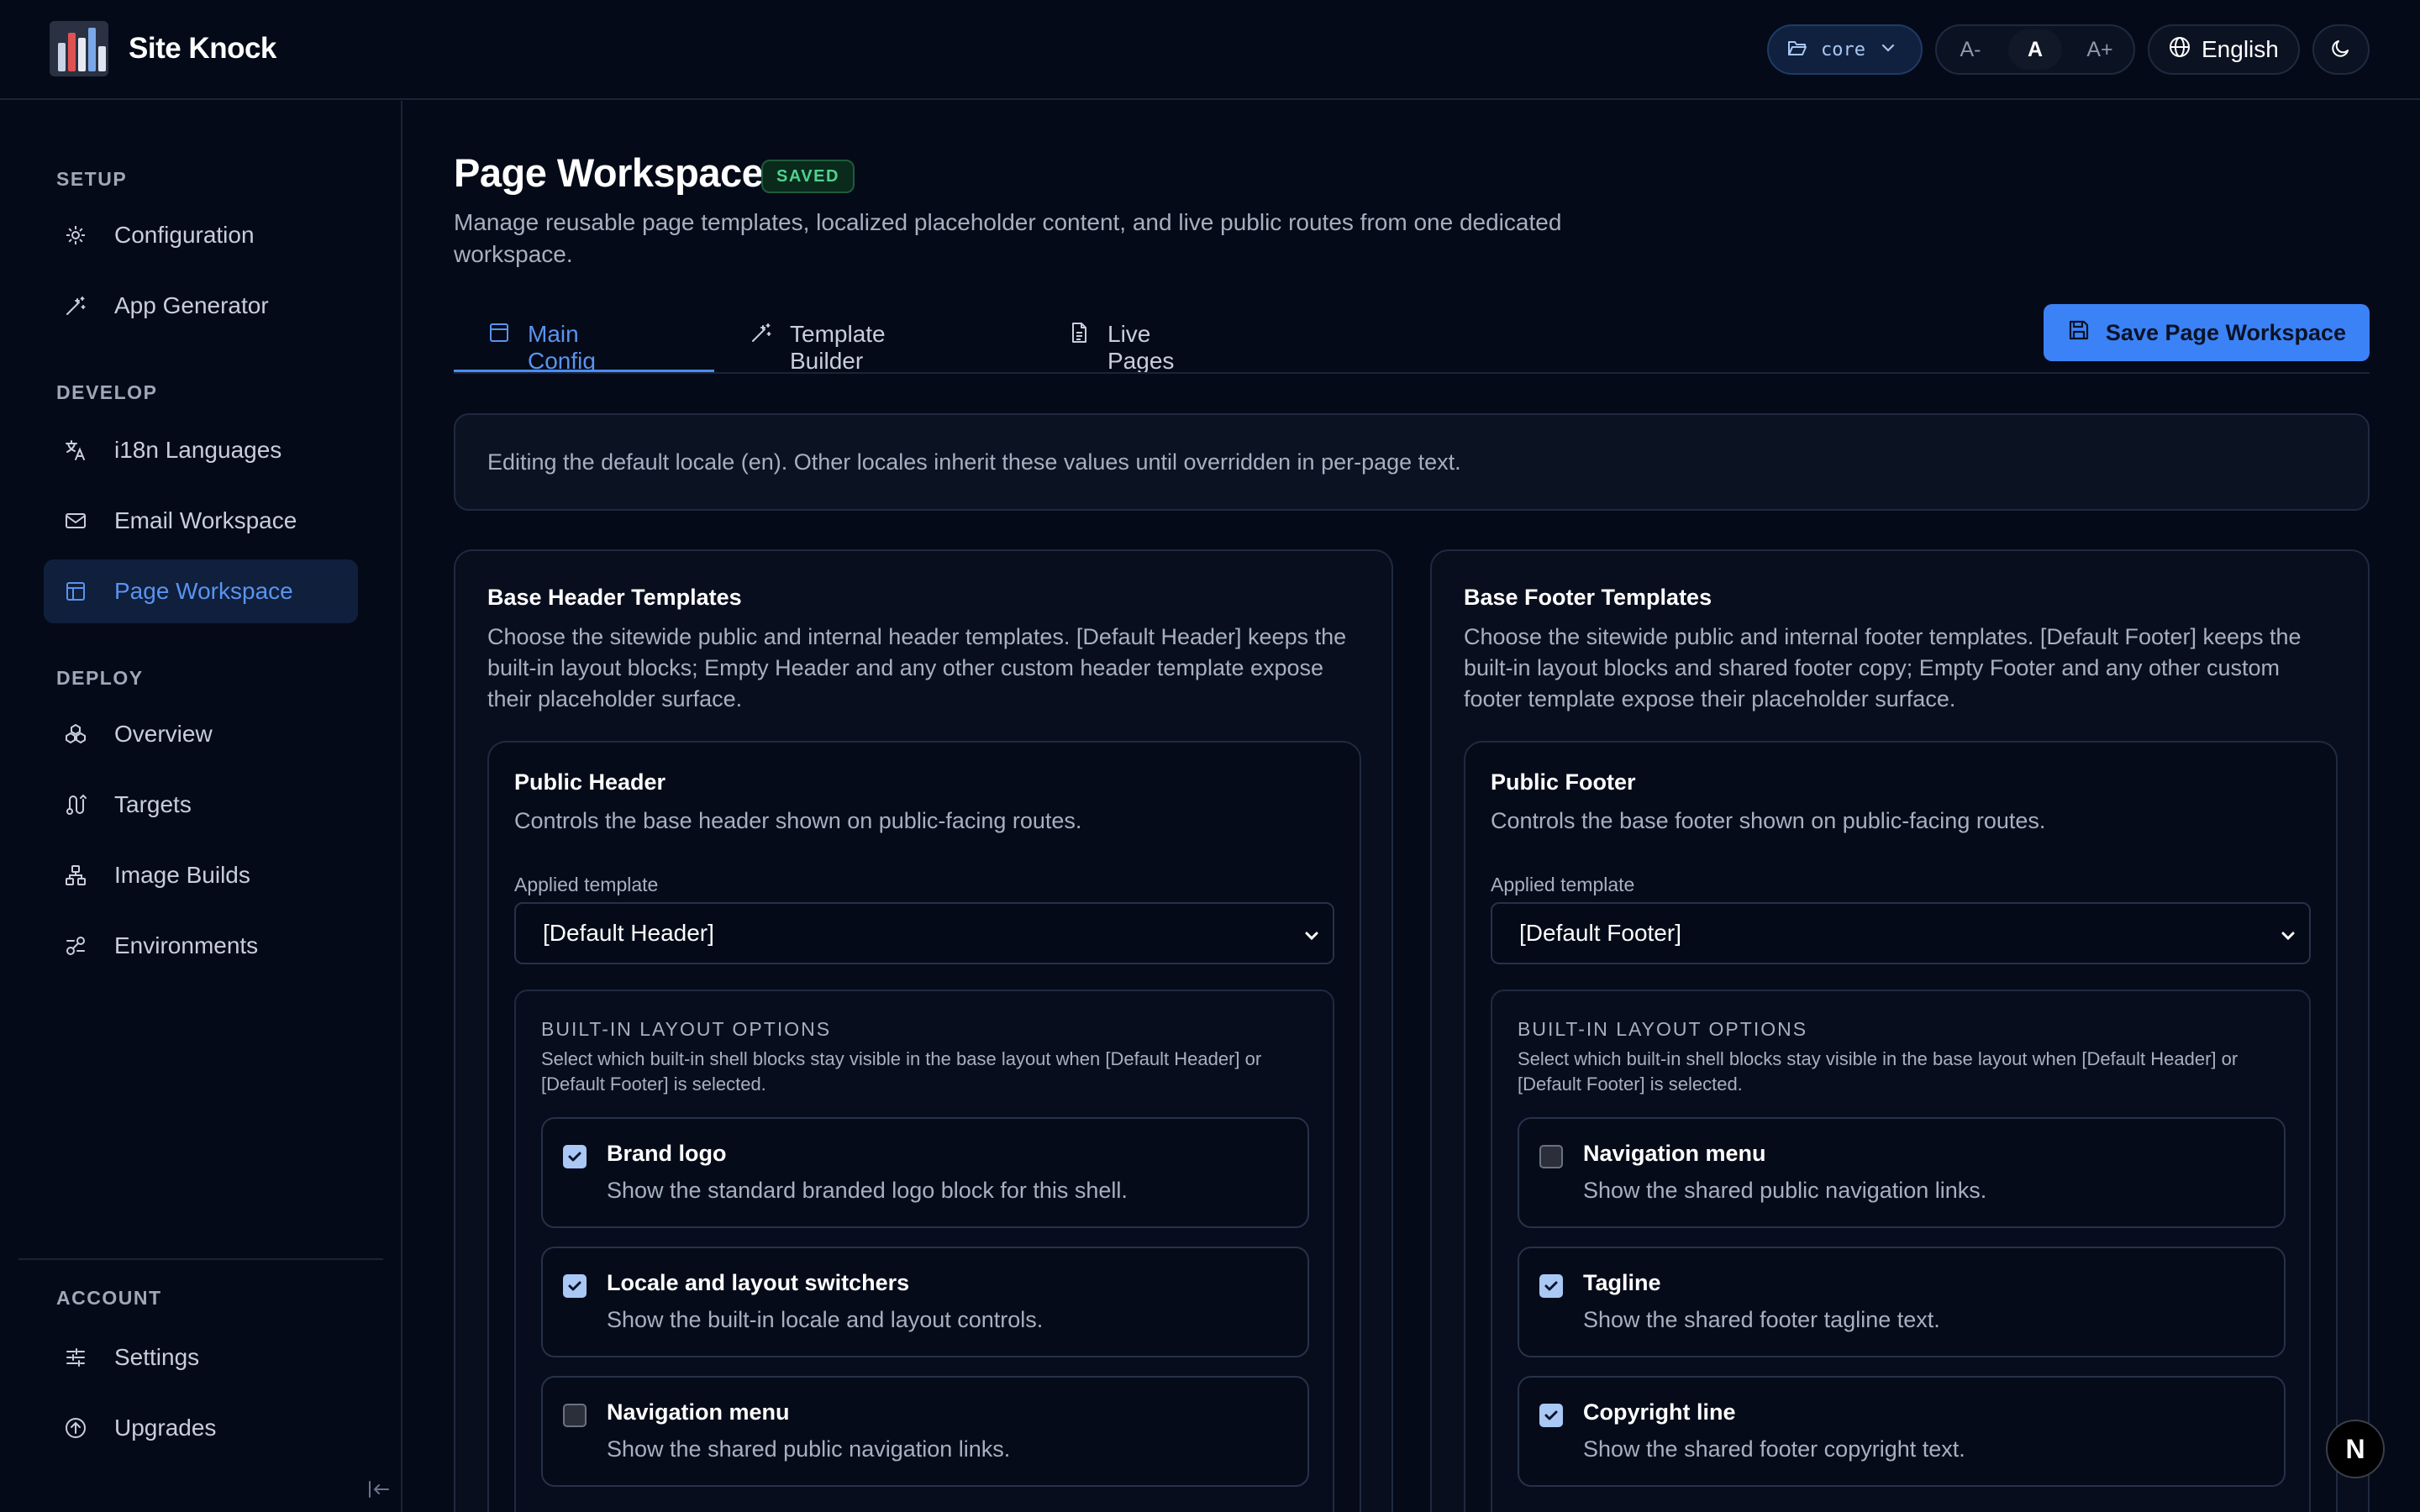  I want to click on sidebar-item-page-workspace: Page Workspace, so click(201, 591).